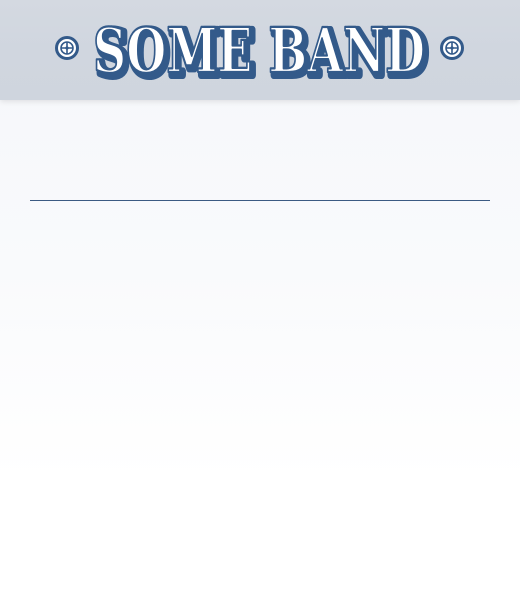  What do you see at coordinates (260, 200) in the screenshot?
I see `content-divider` at bounding box center [260, 200].